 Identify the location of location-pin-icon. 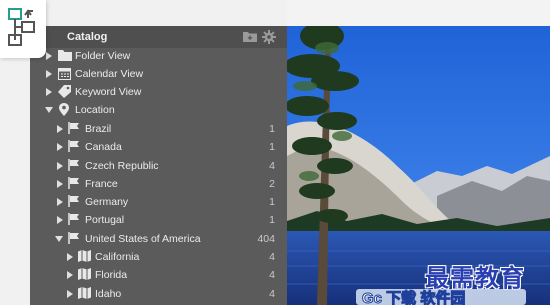
(64, 109).